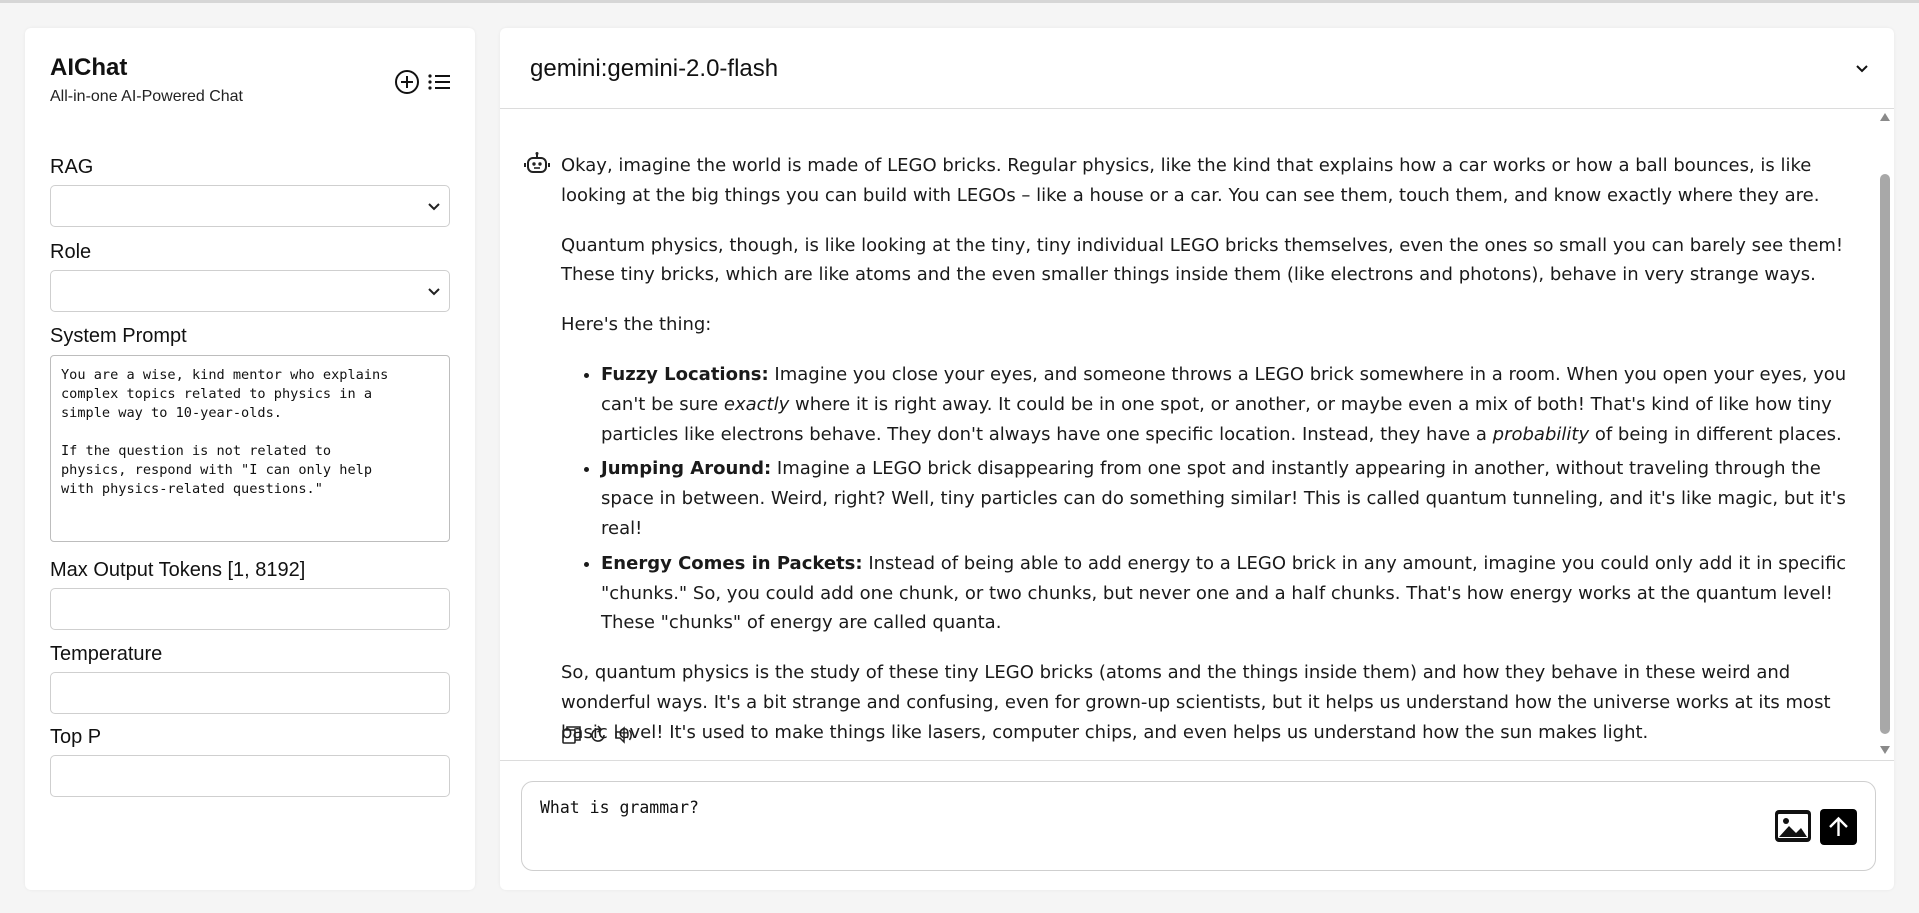 This screenshot has height=913, width=1919. Describe the element at coordinates (636, 325) in the screenshot. I see `message-paragraph: Here's the thing:` at that location.